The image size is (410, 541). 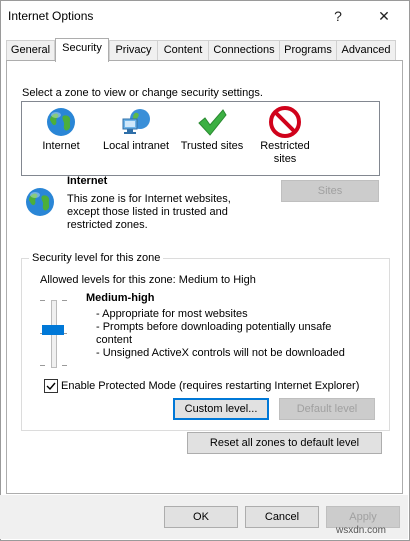 What do you see at coordinates (327, 409) in the screenshot?
I see `default-level-button: Default level` at bounding box center [327, 409].